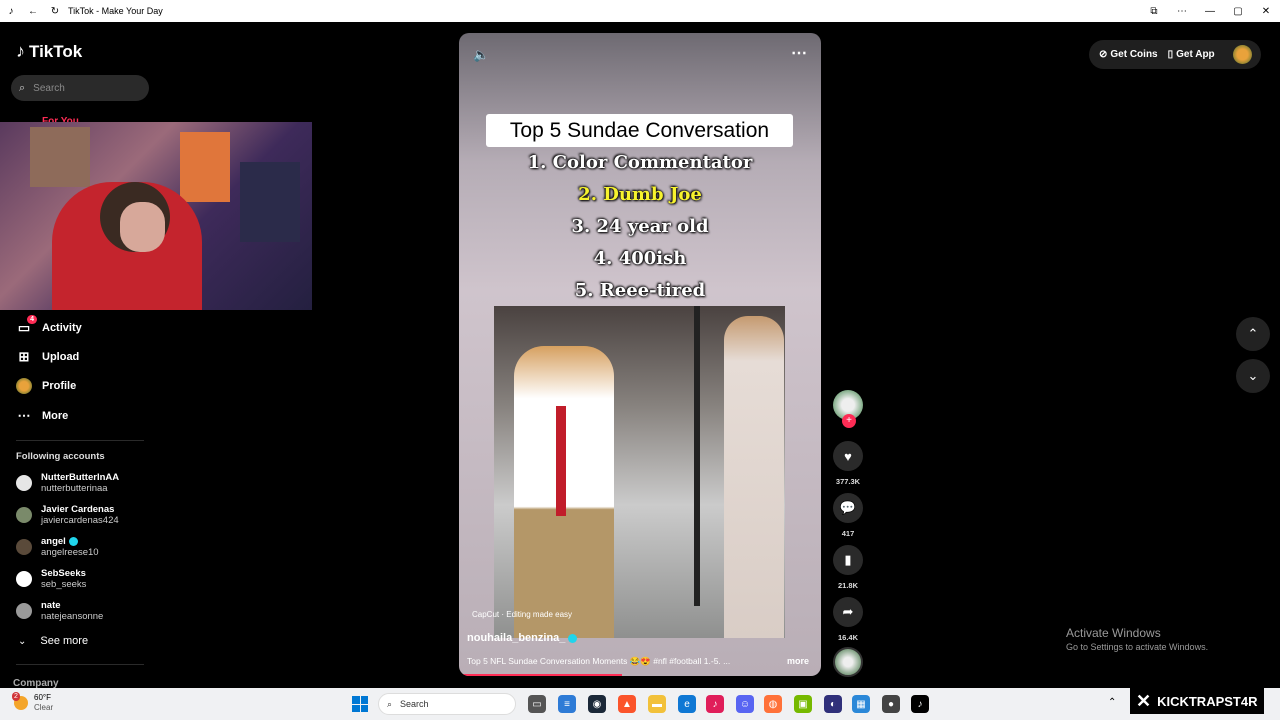 Image resolution: width=1280 pixels, height=720 pixels. Describe the element at coordinates (1195, 54) in the screenshot. I see `get-app-label: Get App` at that location.